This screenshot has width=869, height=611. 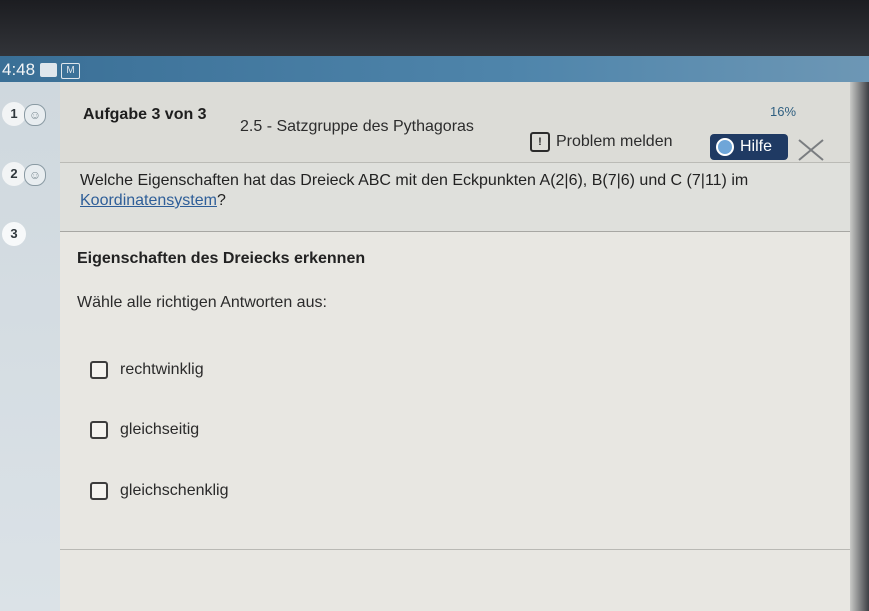 What do you see at coordinates (614, 141) in the screenshot?
I see `report-problem-label: Problem melden` at bounding box center [614, 141].